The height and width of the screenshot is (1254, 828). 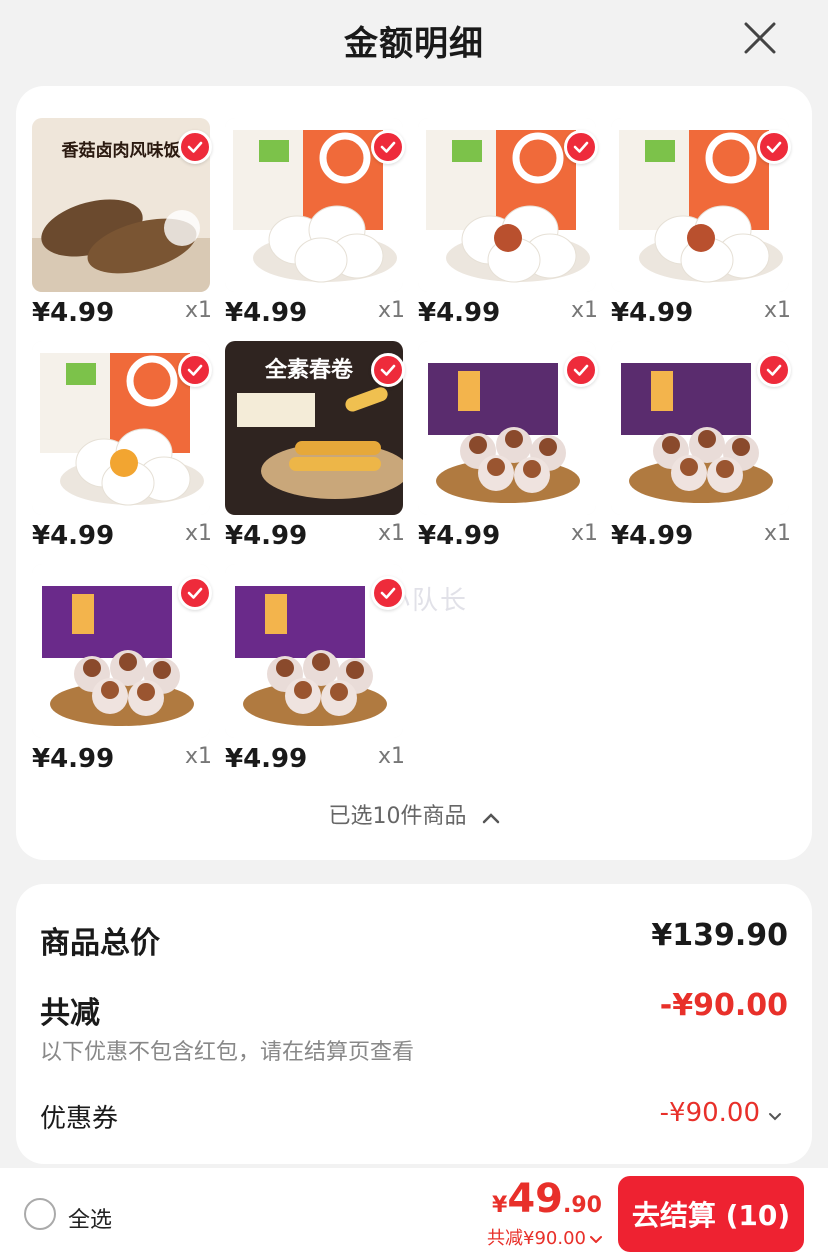 I want to click on svg-text: 香菇卤肉风味饭, so click(x=121, y=150).